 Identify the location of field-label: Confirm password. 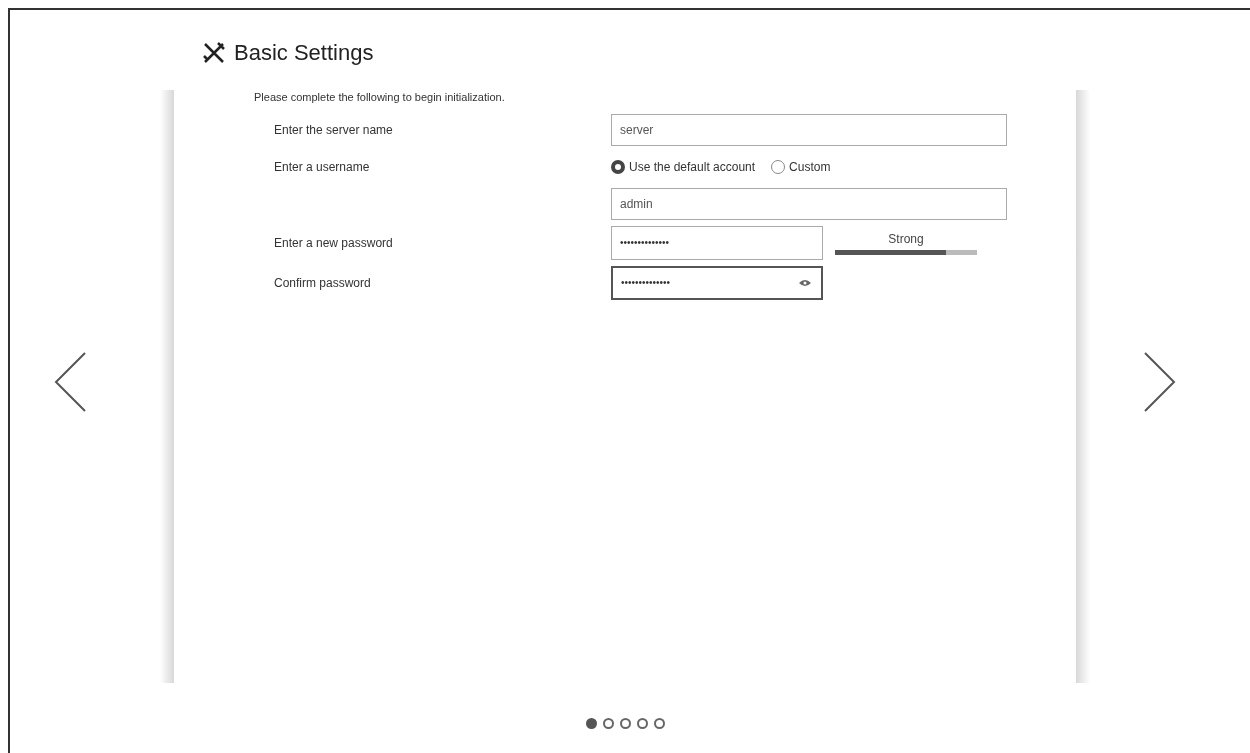
(322, 282).